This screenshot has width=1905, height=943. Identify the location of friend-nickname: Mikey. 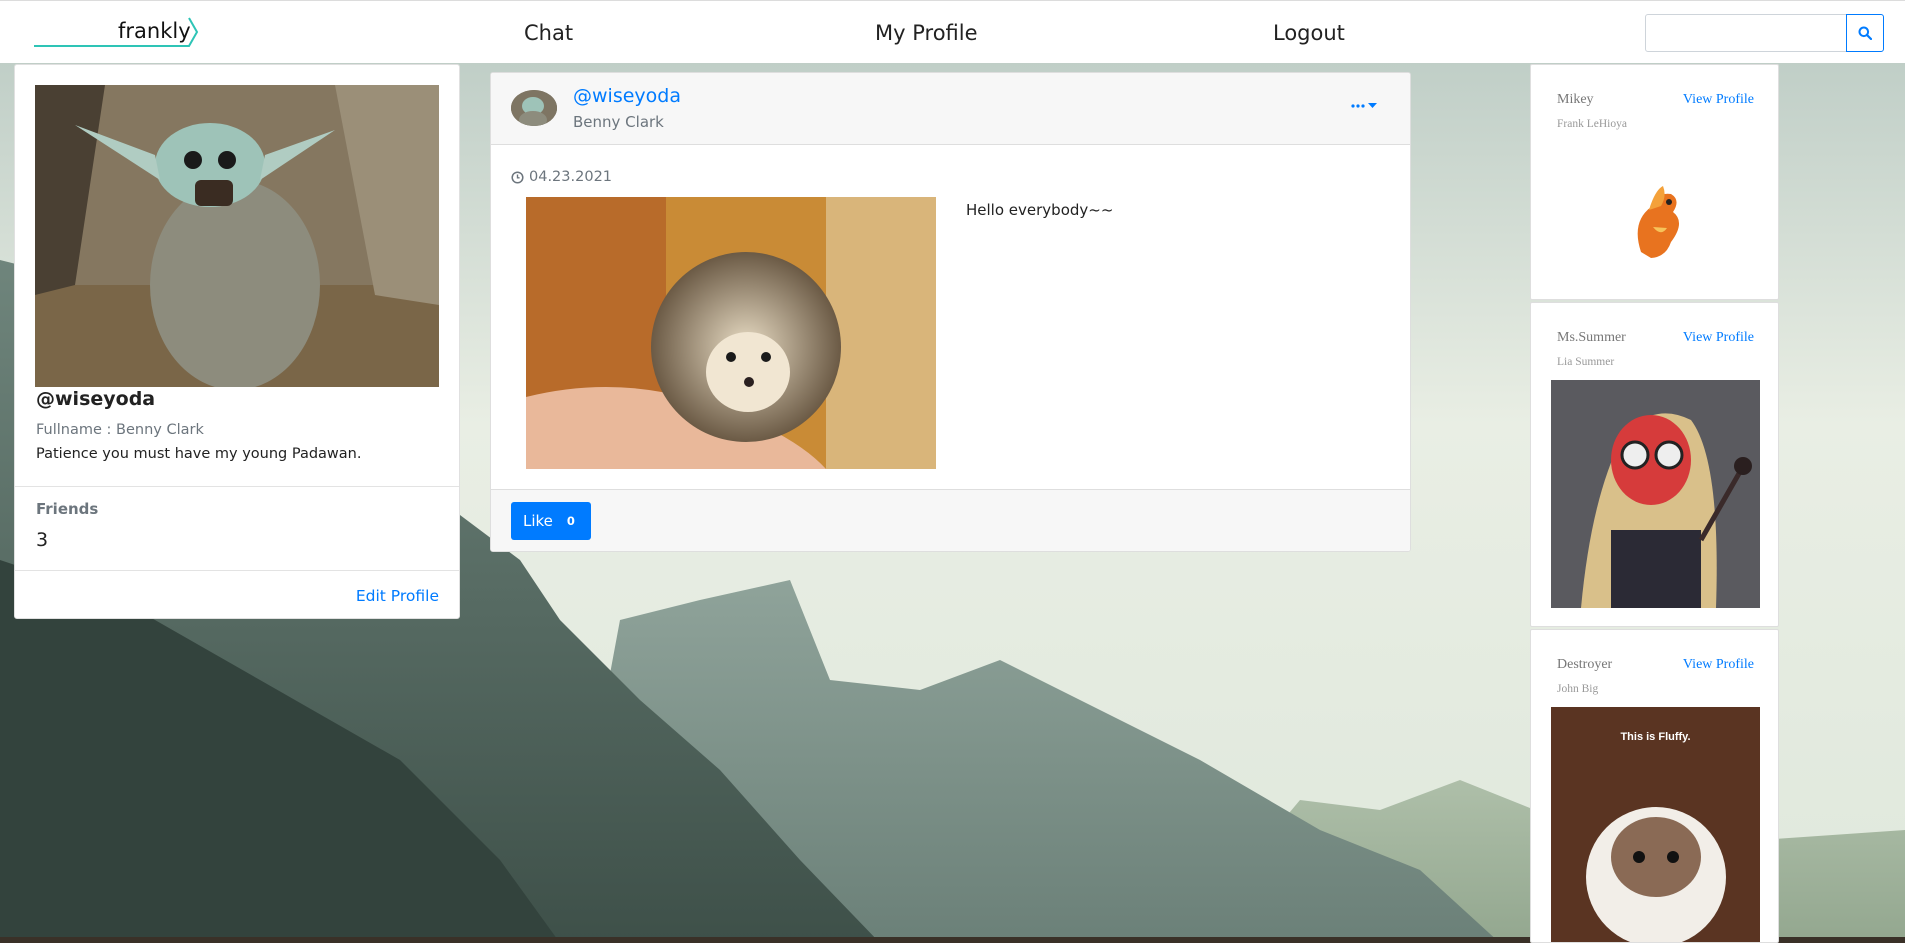
(1575, 99).